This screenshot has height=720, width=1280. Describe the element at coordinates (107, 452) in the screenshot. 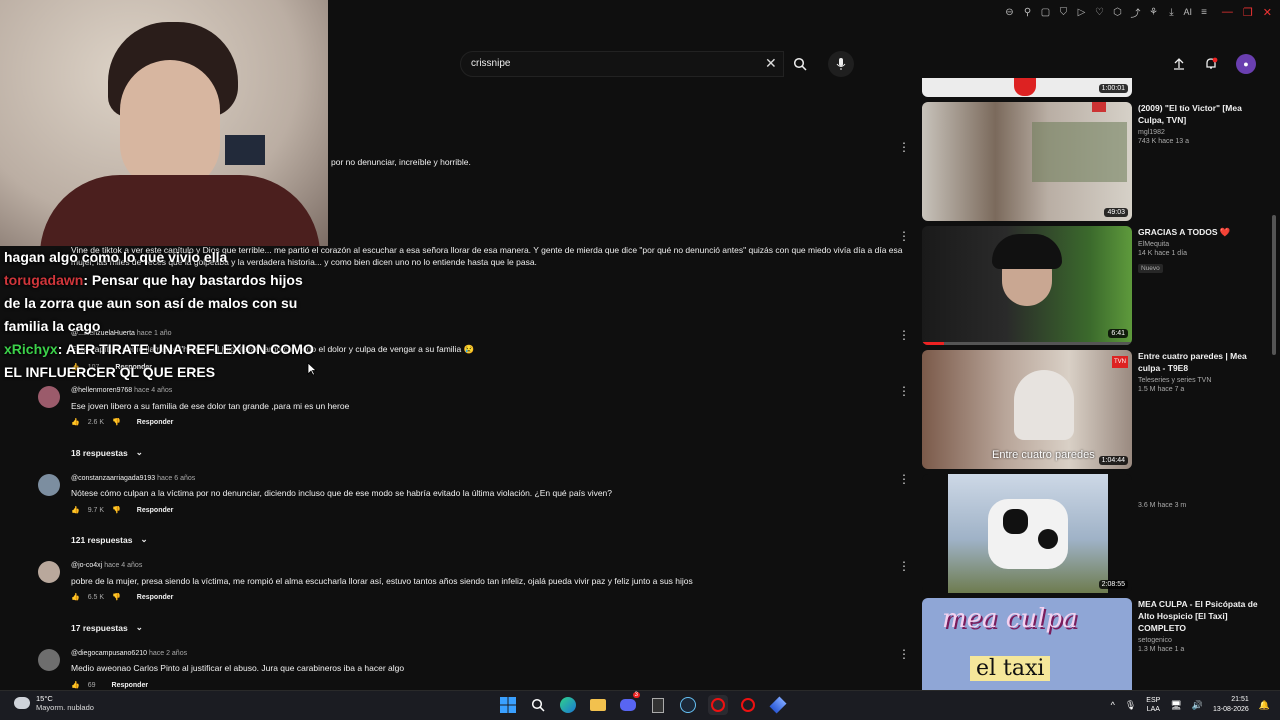

I see `view-replies-button: 18 respuestas ⌄` at that location.